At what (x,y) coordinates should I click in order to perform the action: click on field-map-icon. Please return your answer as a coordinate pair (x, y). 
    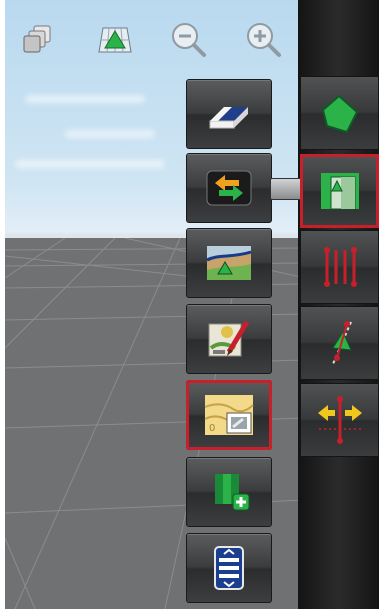
    Looking at the image, I should click on (115, 40).